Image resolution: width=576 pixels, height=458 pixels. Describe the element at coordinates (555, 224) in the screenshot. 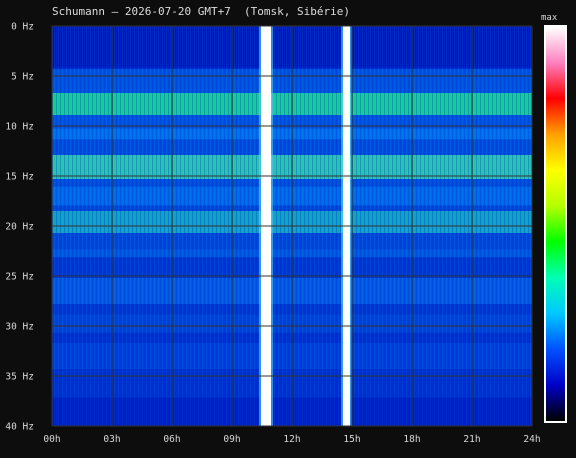

I see `colorbar` at that location.